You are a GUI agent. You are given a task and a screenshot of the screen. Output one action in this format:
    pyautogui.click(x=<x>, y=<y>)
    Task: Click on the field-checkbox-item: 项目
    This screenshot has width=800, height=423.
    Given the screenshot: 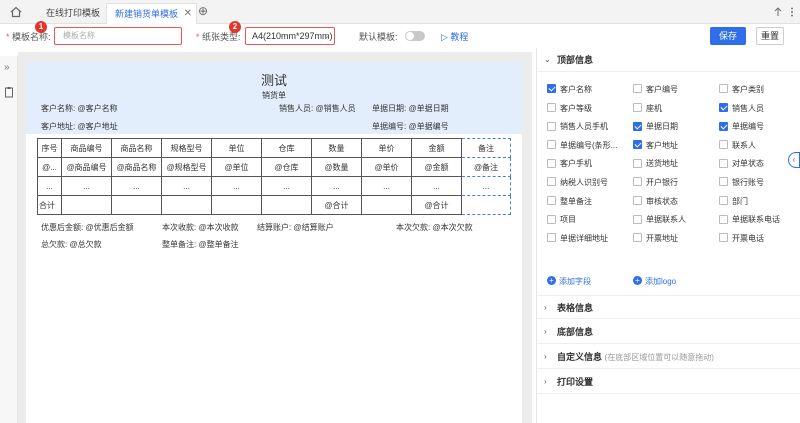 What is the action you would take?
    pyautogui.click(x=561, y=220)
    